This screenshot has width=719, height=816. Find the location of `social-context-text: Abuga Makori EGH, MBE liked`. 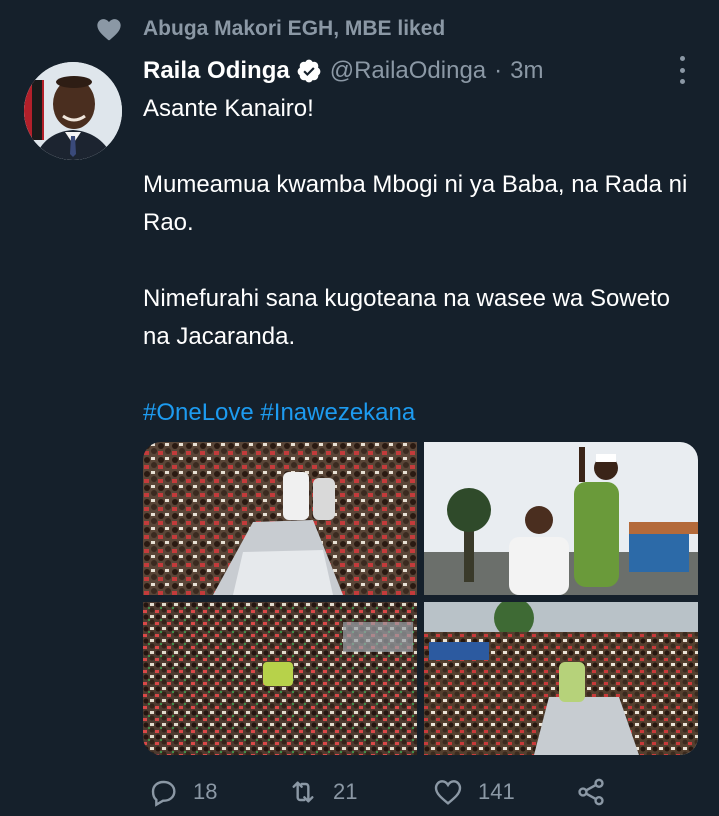

social-context-text: Abuga Makori EGH, MBE liked is located at coordinates (294, 29).